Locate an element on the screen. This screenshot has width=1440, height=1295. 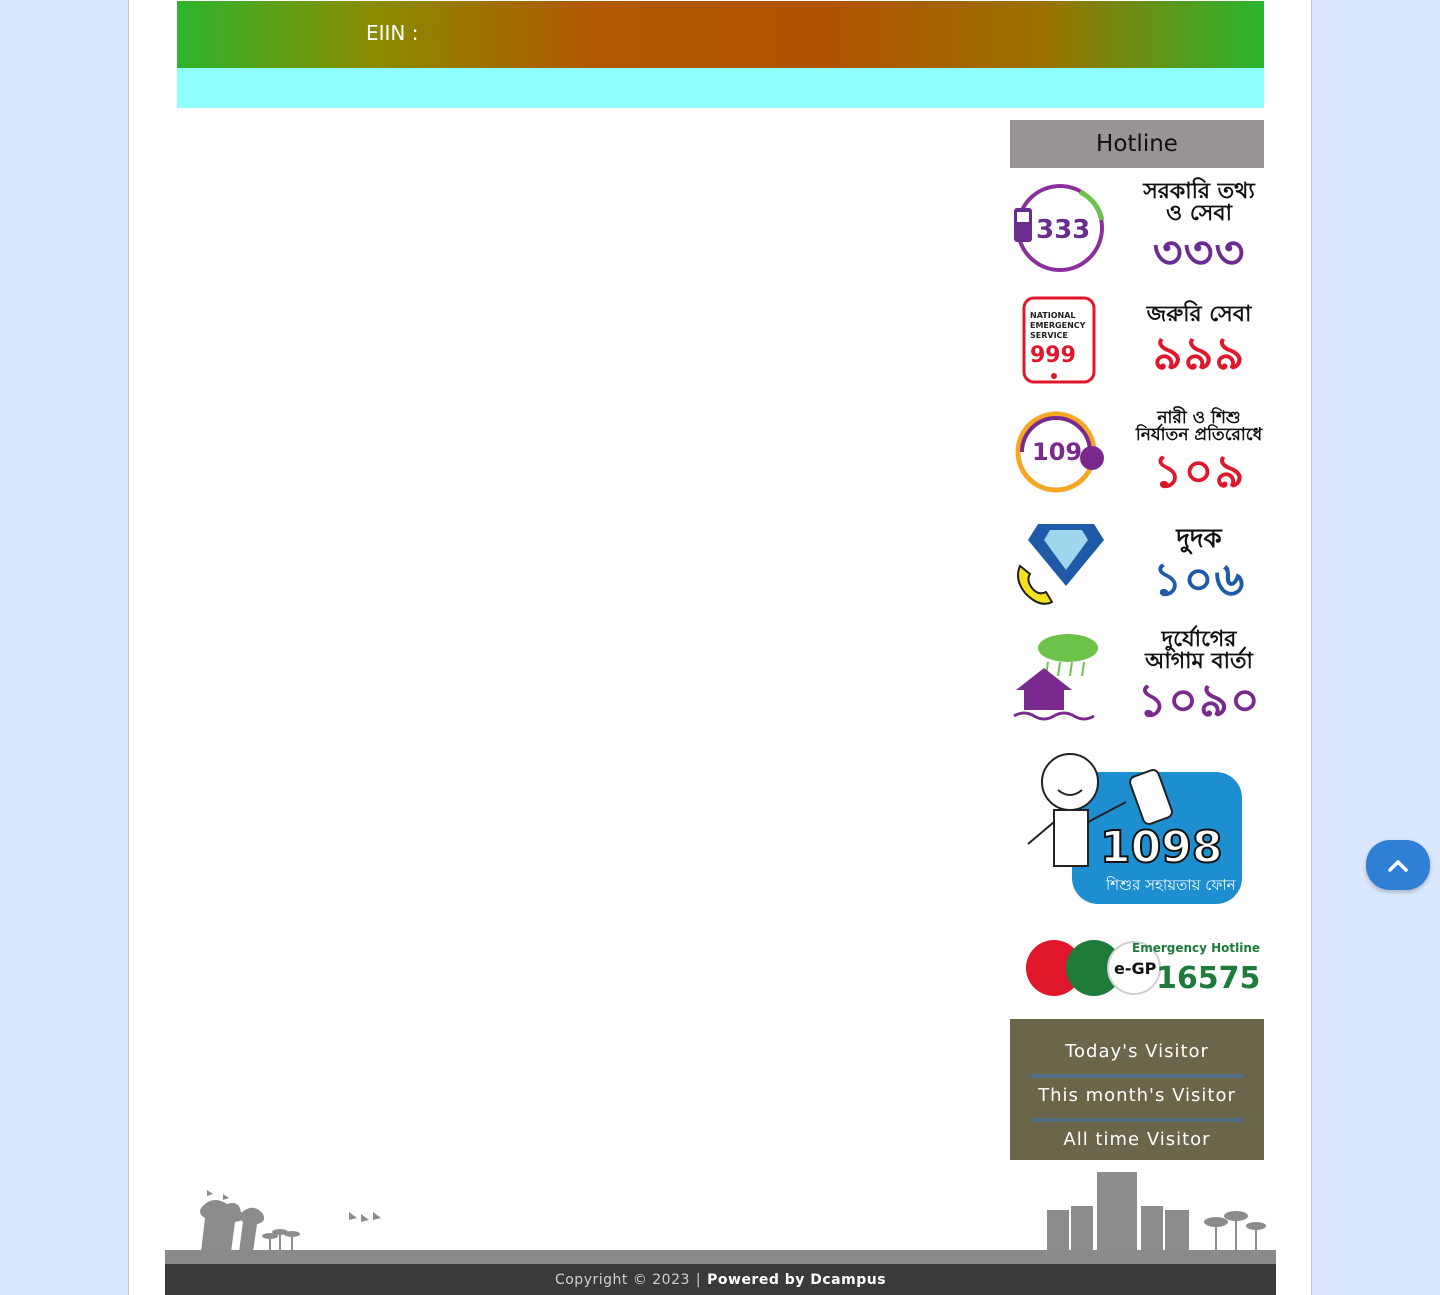
hotline-106-link: দুদক ১০৬ is located at coordinates (1137, 564).